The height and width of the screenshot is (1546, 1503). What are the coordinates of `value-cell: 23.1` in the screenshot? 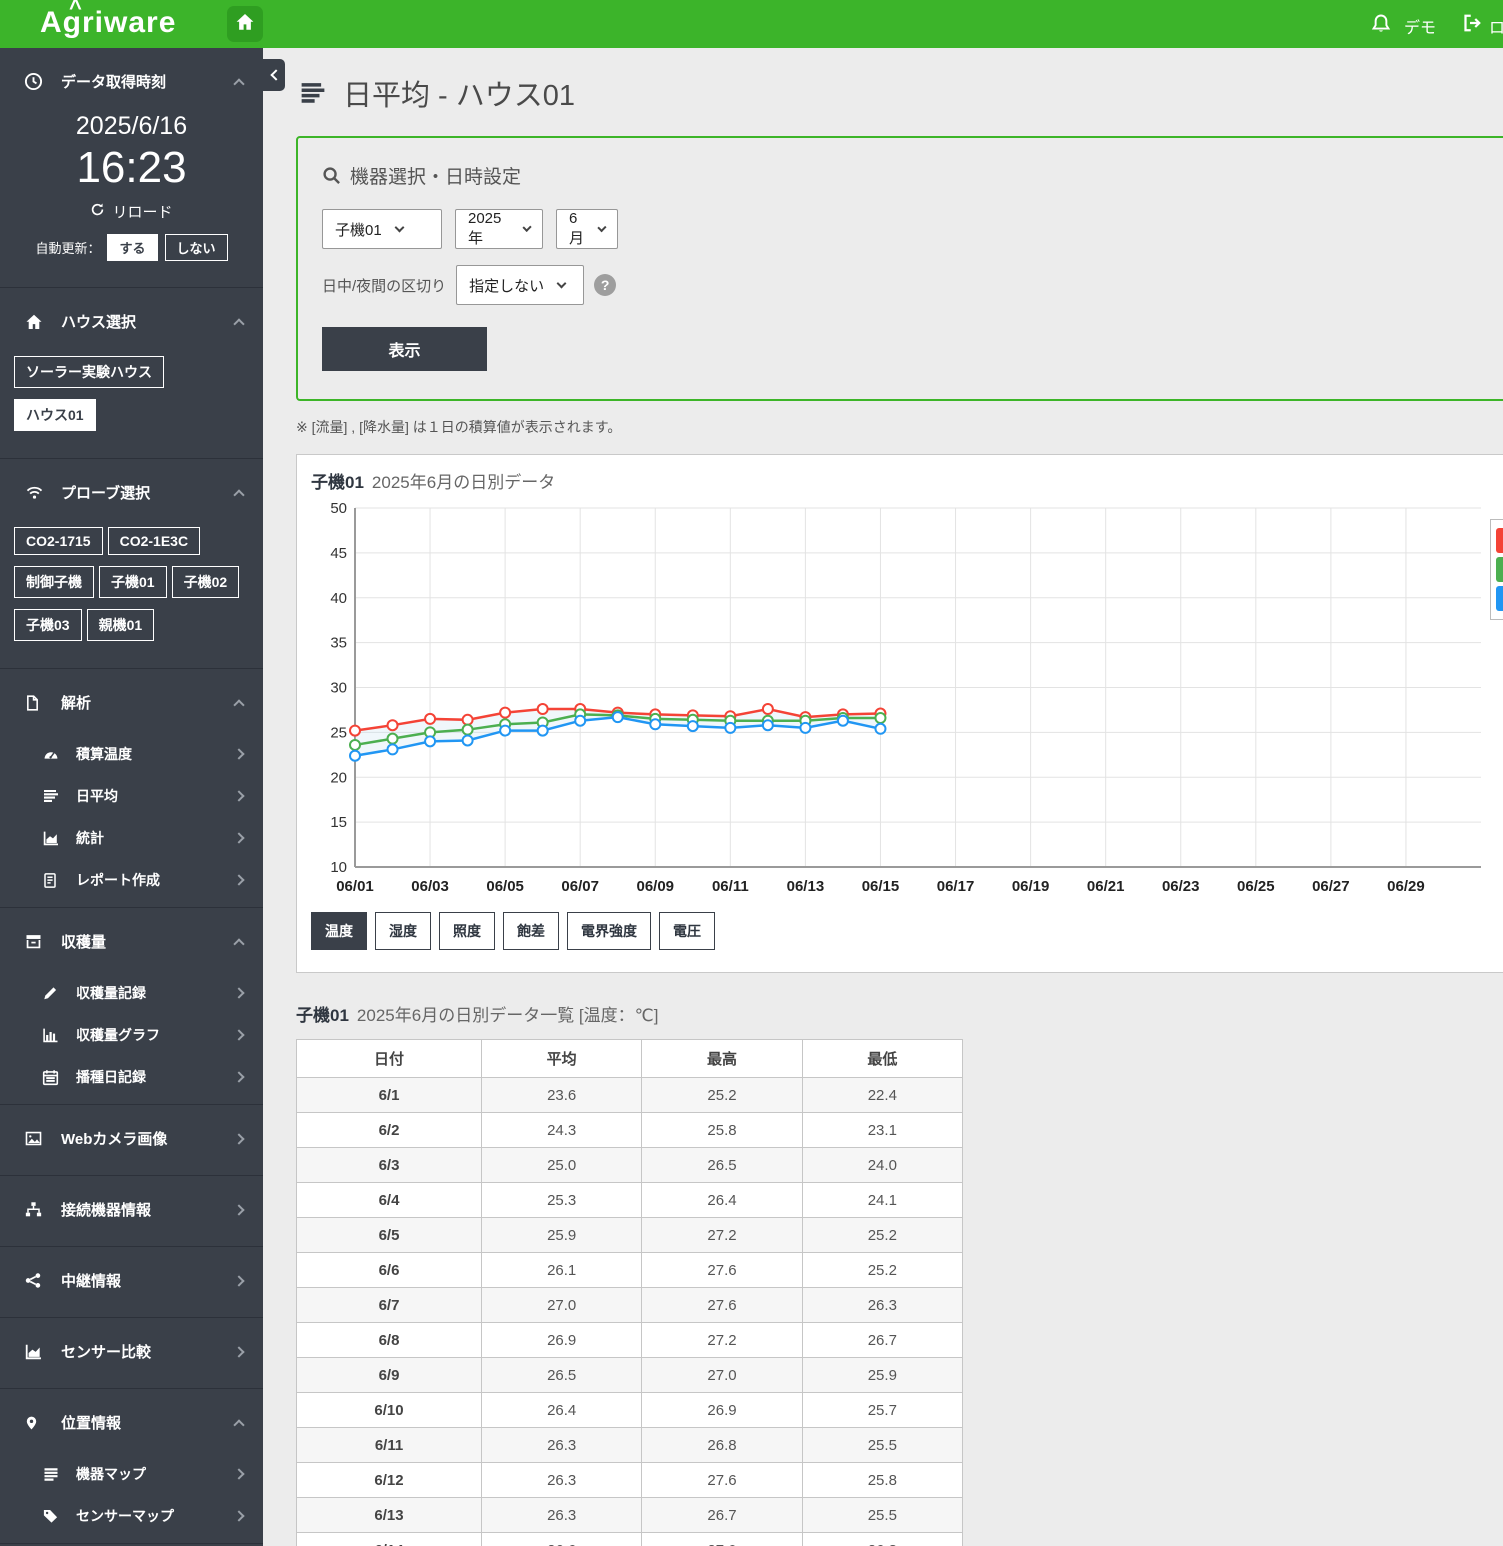 It's located at (882, 1130).